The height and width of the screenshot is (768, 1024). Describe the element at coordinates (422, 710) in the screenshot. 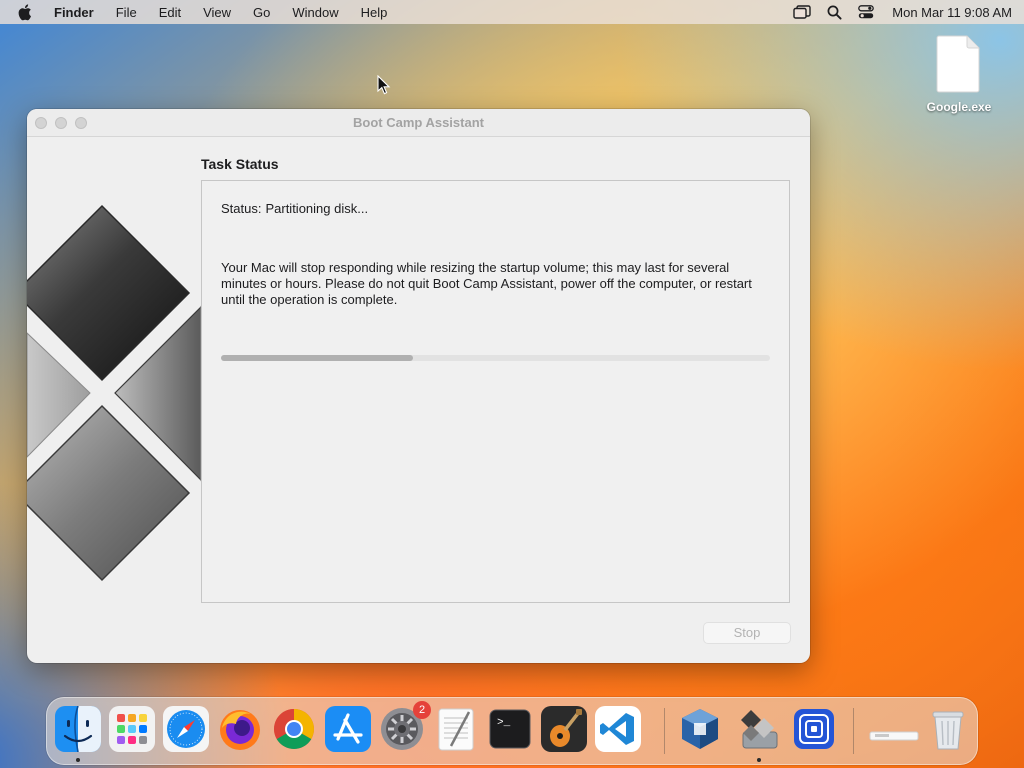

I see `notification-badge: 2` at that location.